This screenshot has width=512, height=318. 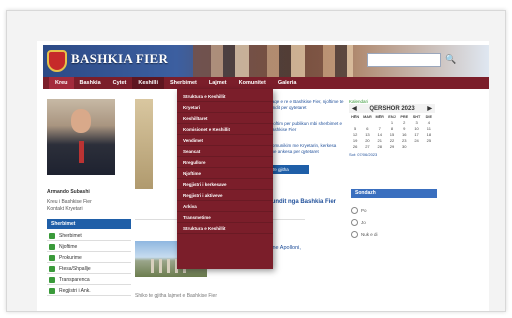 I want to click on sidebar-item-label: Ftesa/Shpallje, so click(x=75, y=269).